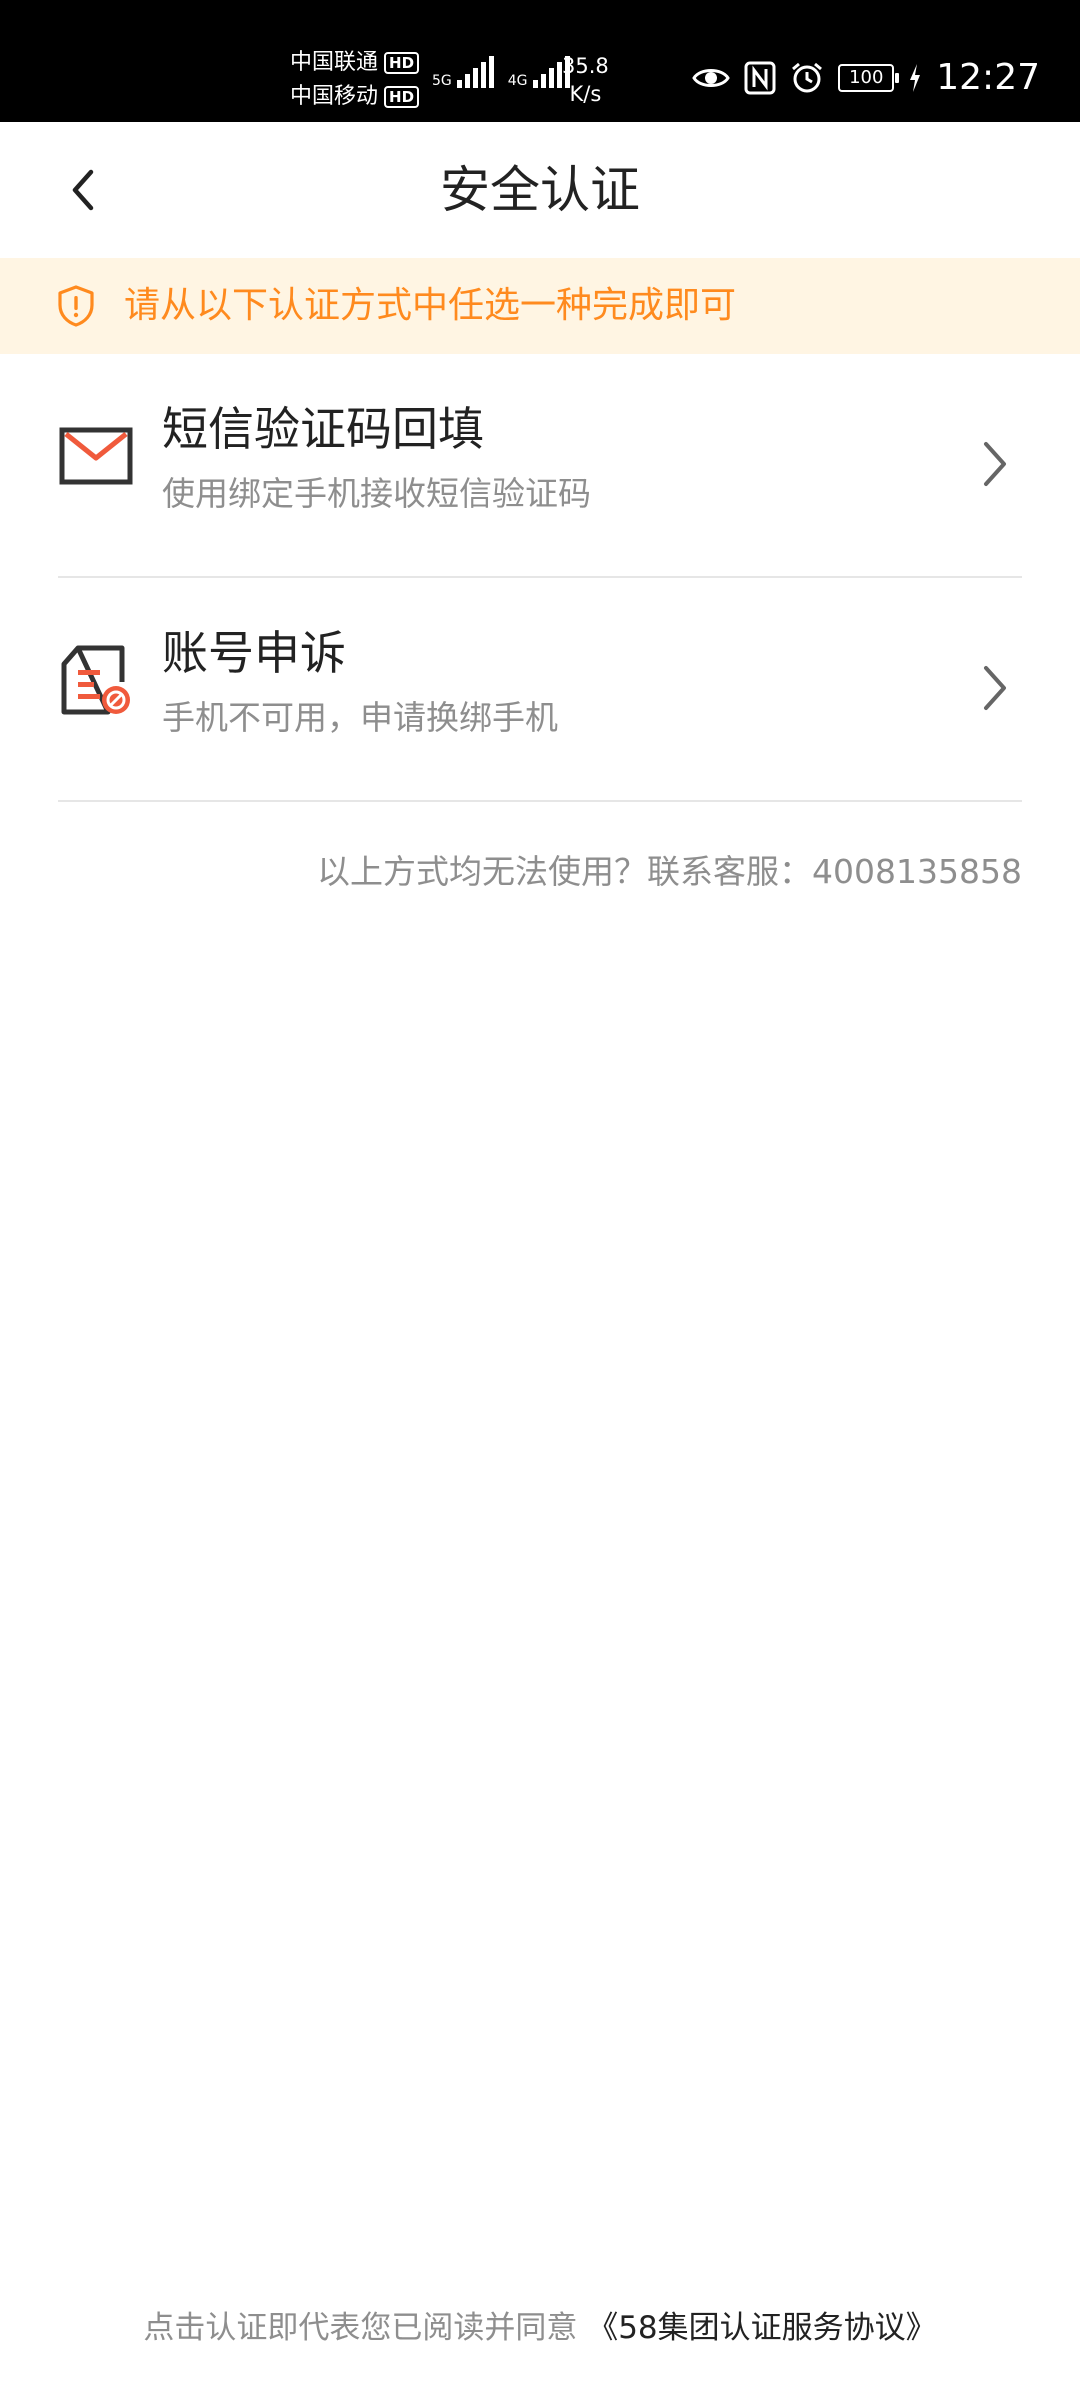  I want to click on carrier-1-label: 中国联通, so click(334, 62).